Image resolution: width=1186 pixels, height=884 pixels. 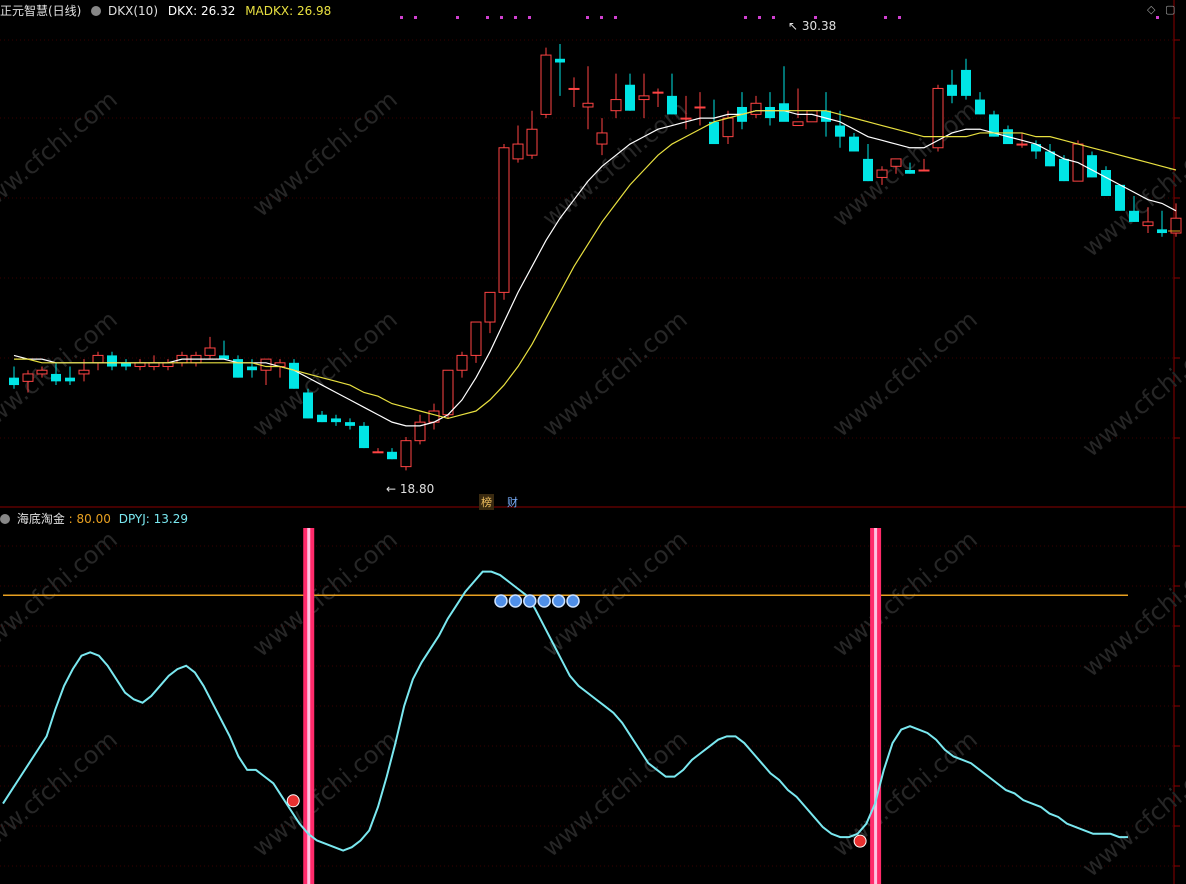 I want to click on low-price-label: ← 18.80, so click(x=410, y=489).